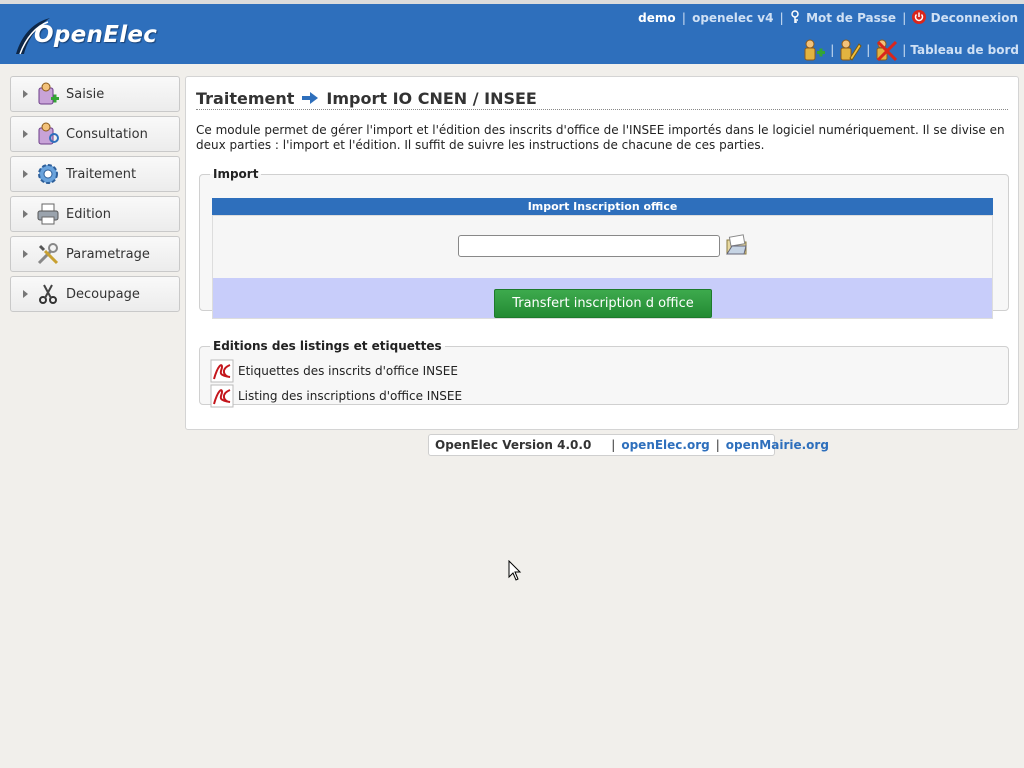  Describe the element at coordinates (919, 17) in the screenshot. I see `power-icon` at that location.